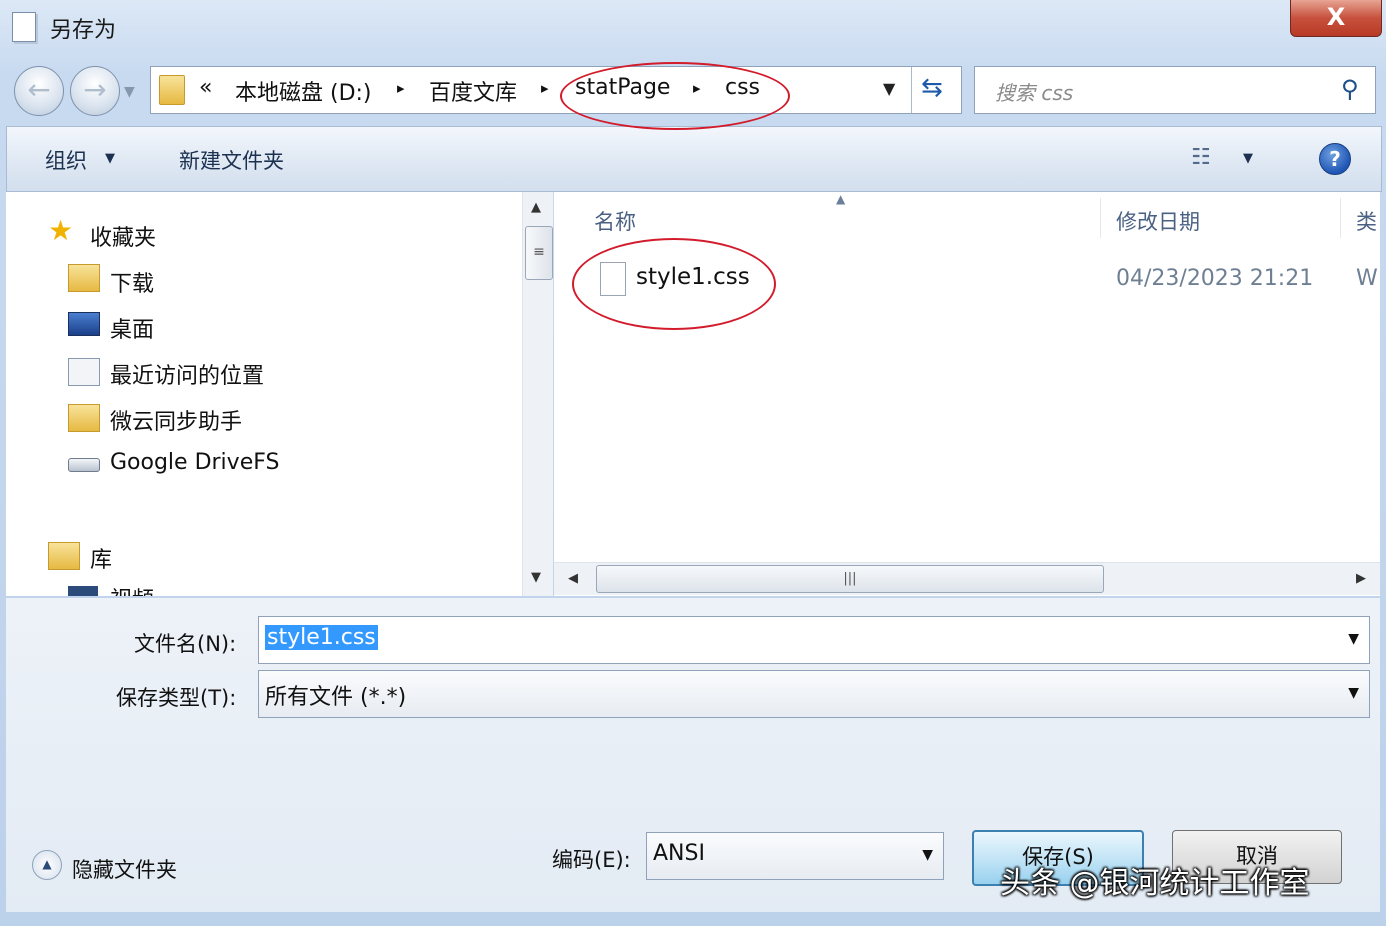 The width and height of the screenshot is (1386, 926). Describe the element at coordinates (123, 236) in the screenshot. I see `sidebar-item-favorites: 收藏夹` at that location.